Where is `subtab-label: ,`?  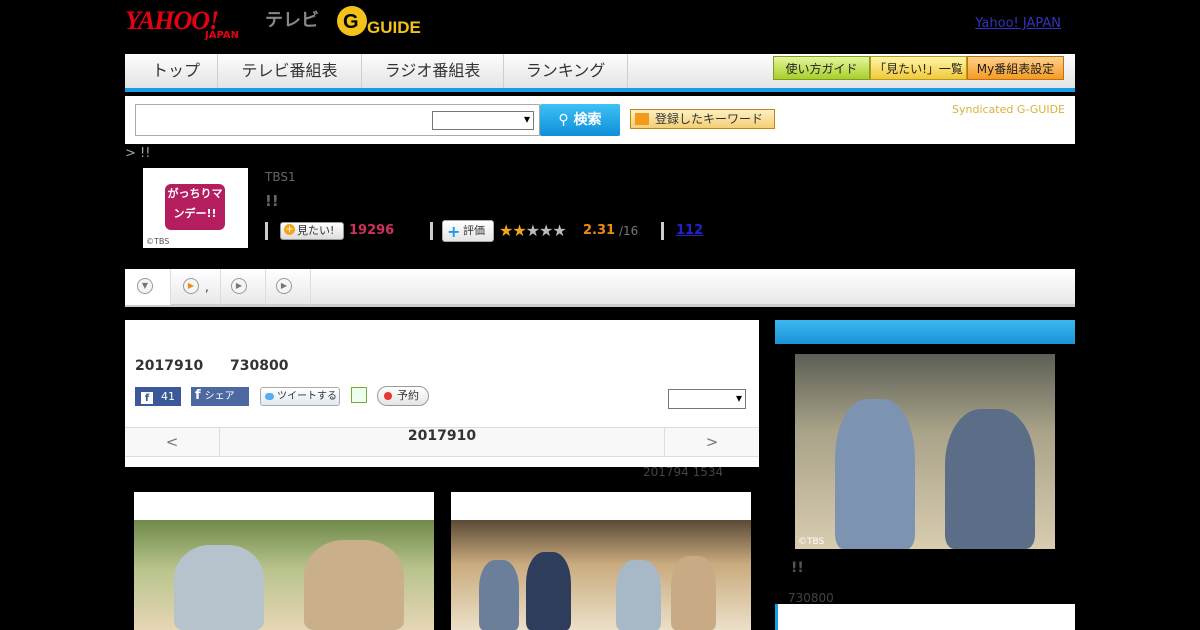
subtab-label: , is located at coordinates (207, 287).